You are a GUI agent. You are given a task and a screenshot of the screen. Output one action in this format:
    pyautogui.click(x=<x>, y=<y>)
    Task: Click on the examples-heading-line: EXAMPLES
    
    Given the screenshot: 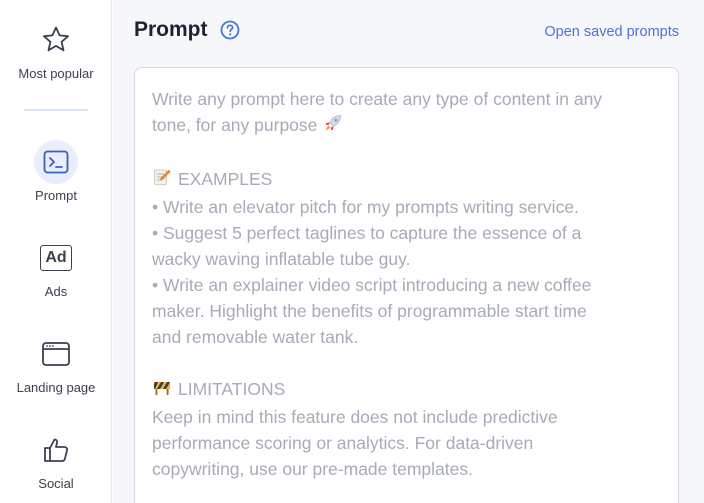 What is the action you would take?
    pyautogui.click(x=407, y=180)
    